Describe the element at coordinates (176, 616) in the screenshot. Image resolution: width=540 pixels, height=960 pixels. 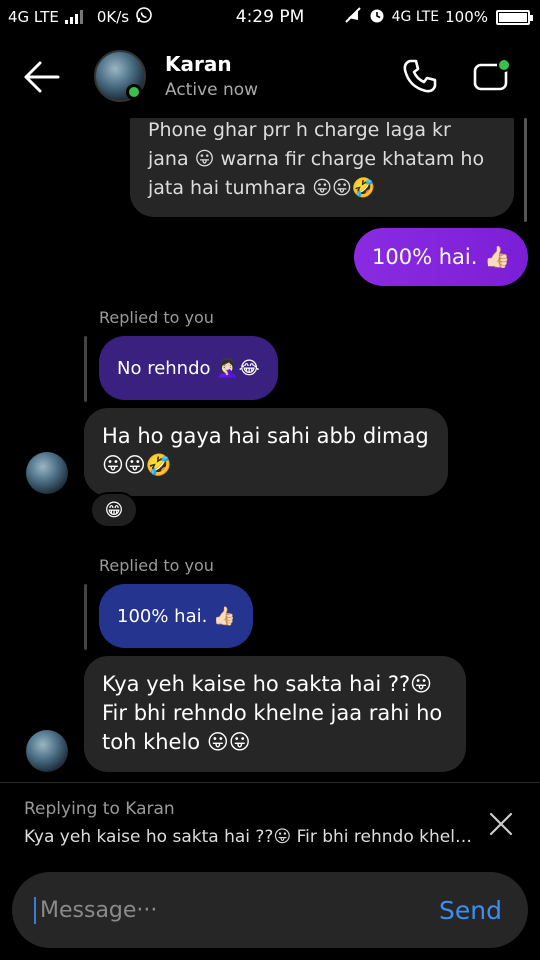
I see `quoted-message: 100% hai. 👍🏻` at that location.